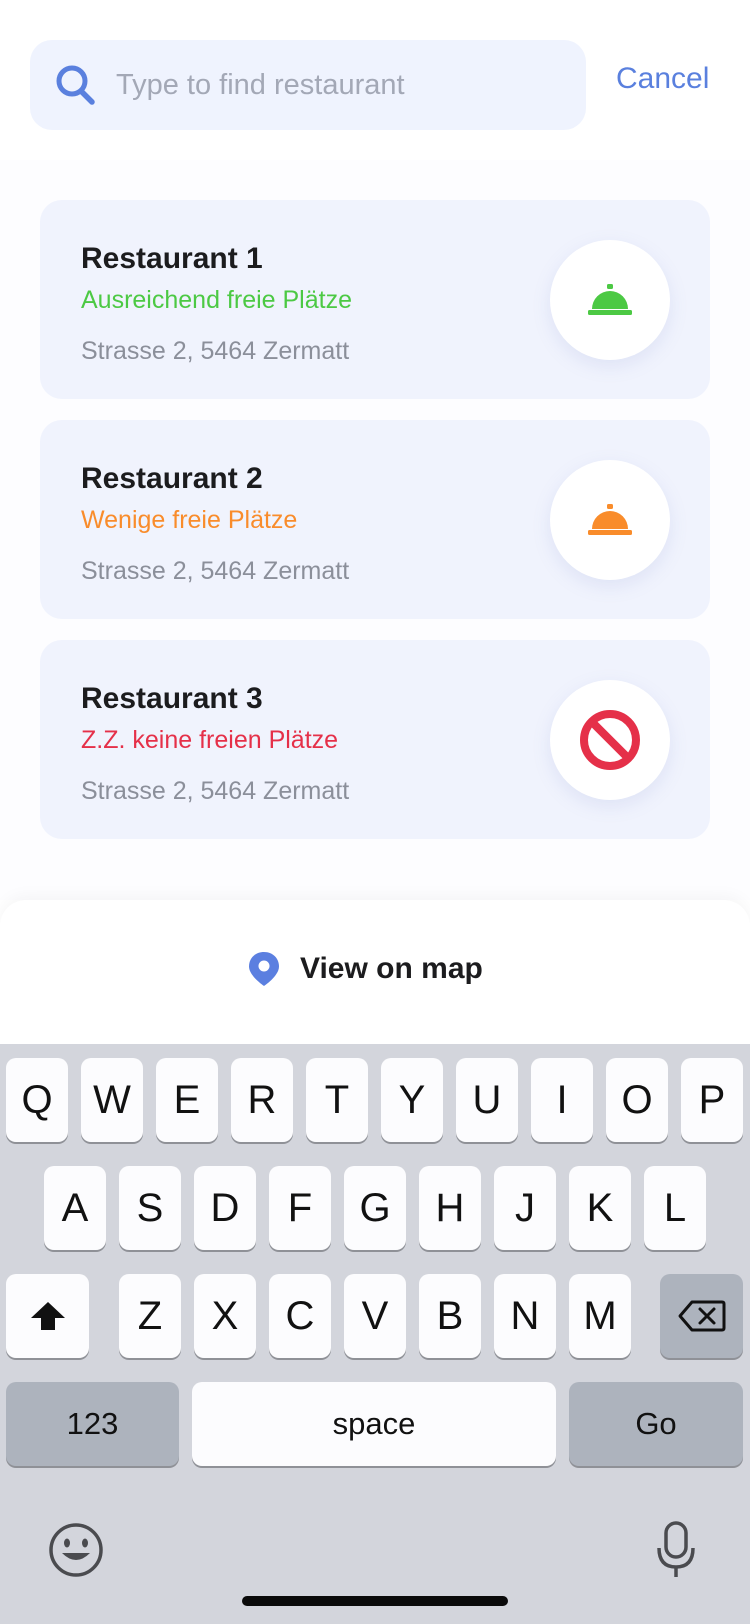 The image size is (750, 1624). What do you see at coordinates (374, 1424) in the screenshot?
I see `space-key: space` at bounding box center [374, 1424].